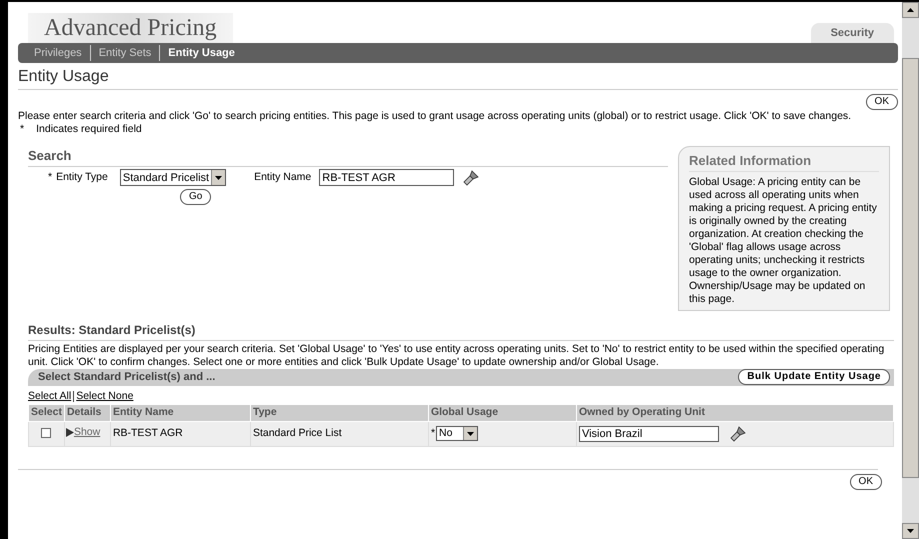  Describe the element at coordinates (82, 177) in the screenshot. I see `field-label: Entity Type` at that location.